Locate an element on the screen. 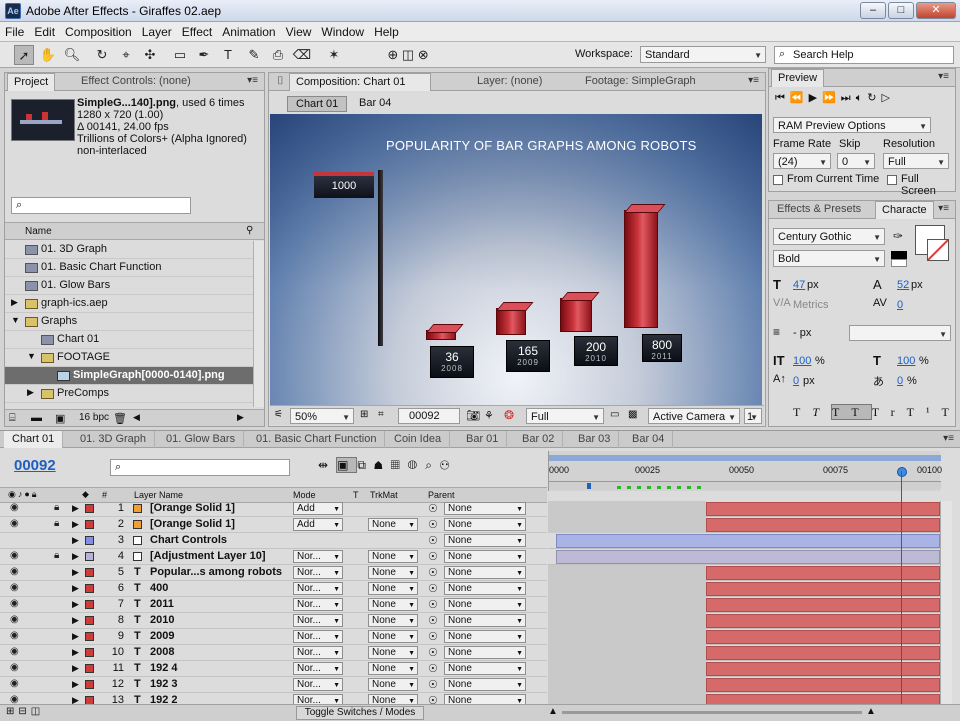 The image size is (960, 721). superscript-icon: T¹ is located at coordinates (924, 412).